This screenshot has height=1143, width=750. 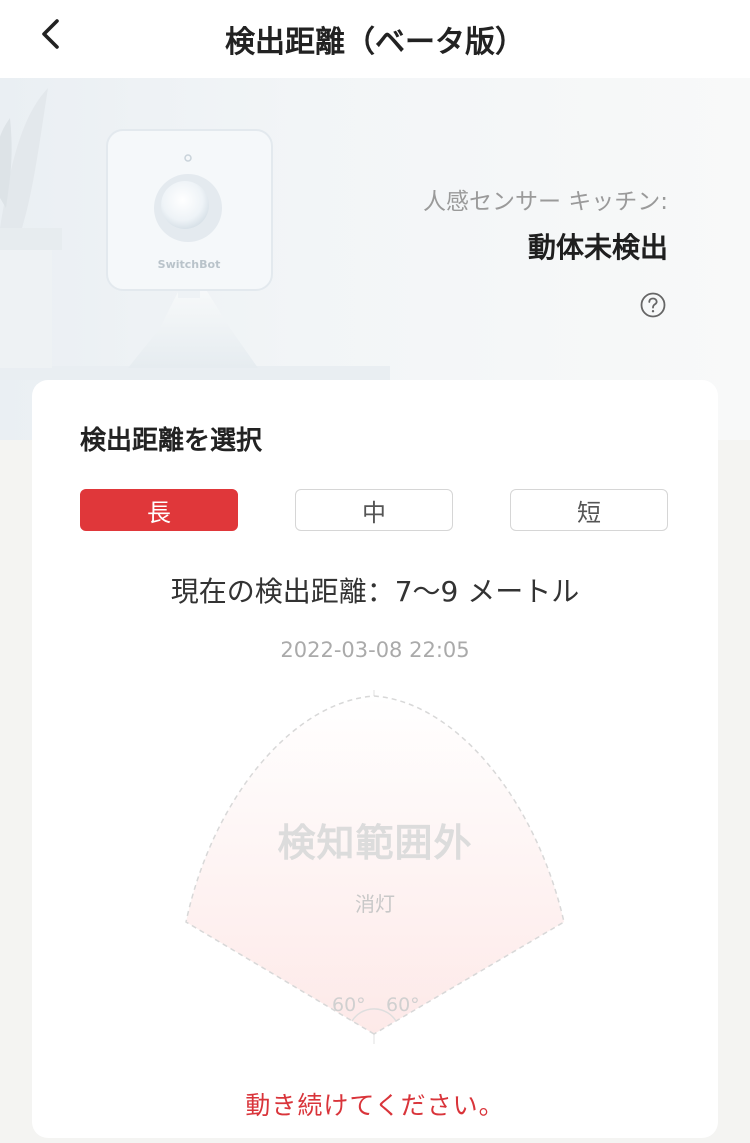 What do you see at coordinates (375, 650) in the screenshot?
I see `timestamp: 2022-03-08 22:05` at bounding box center [375, 650].